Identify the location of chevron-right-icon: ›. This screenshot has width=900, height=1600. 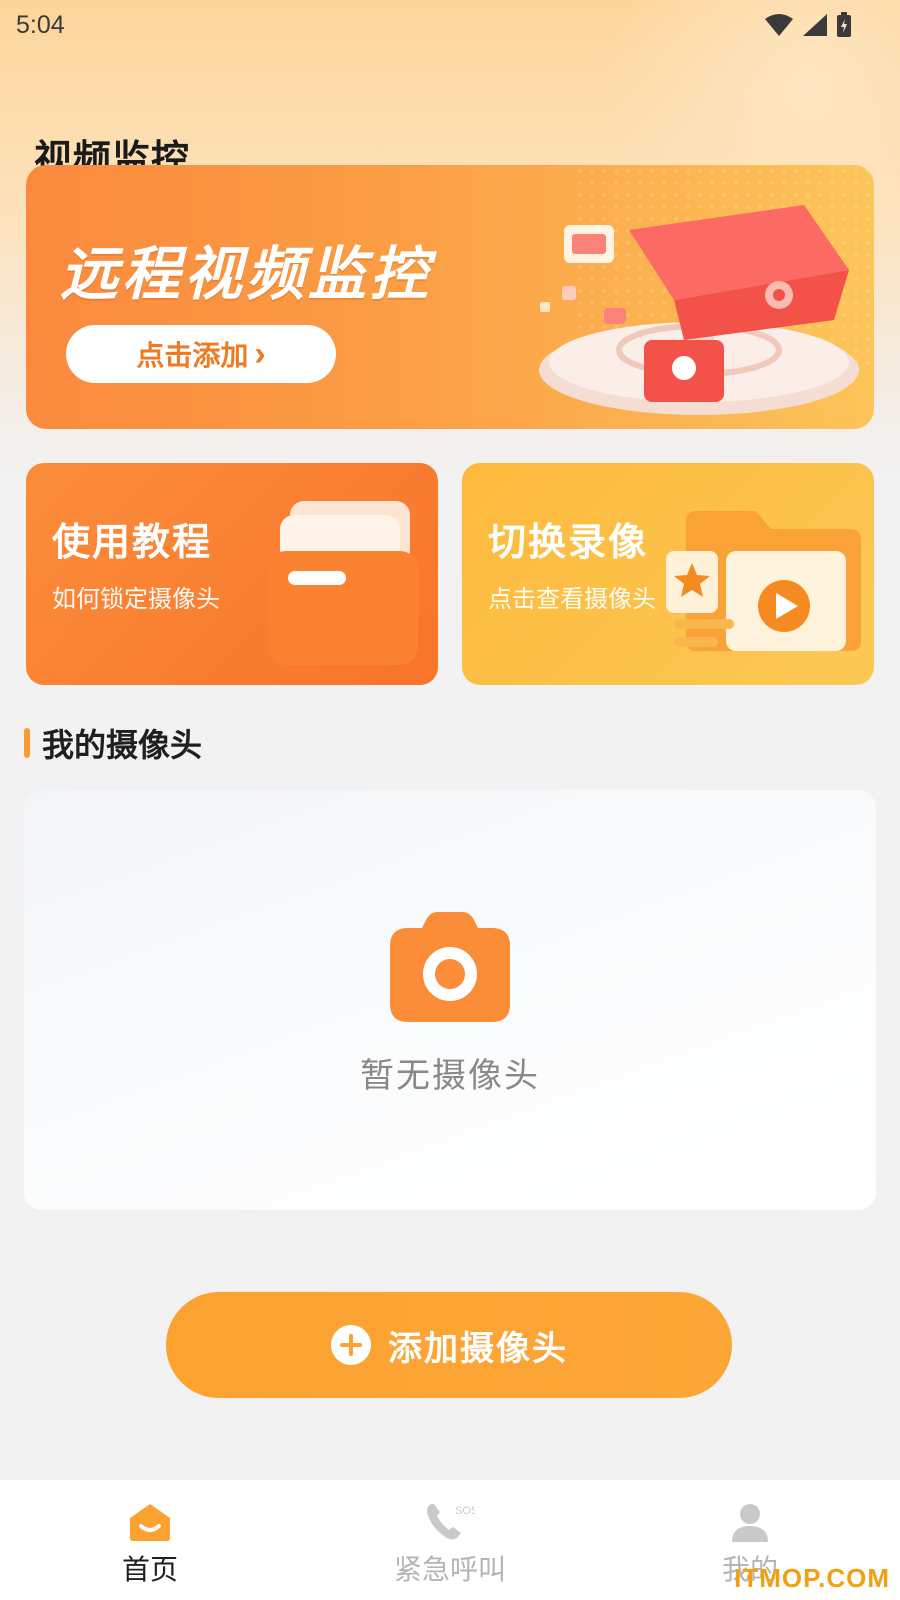
(260, 353).